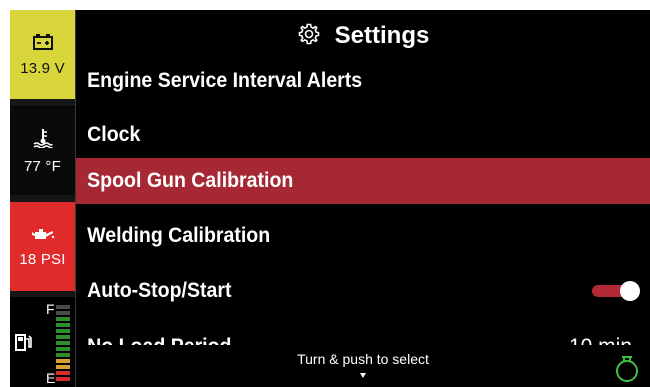 The height and width of the screenshot is (387, 650). I want to click on coolant-temperature-value: 77 °F, so click(42, 166).